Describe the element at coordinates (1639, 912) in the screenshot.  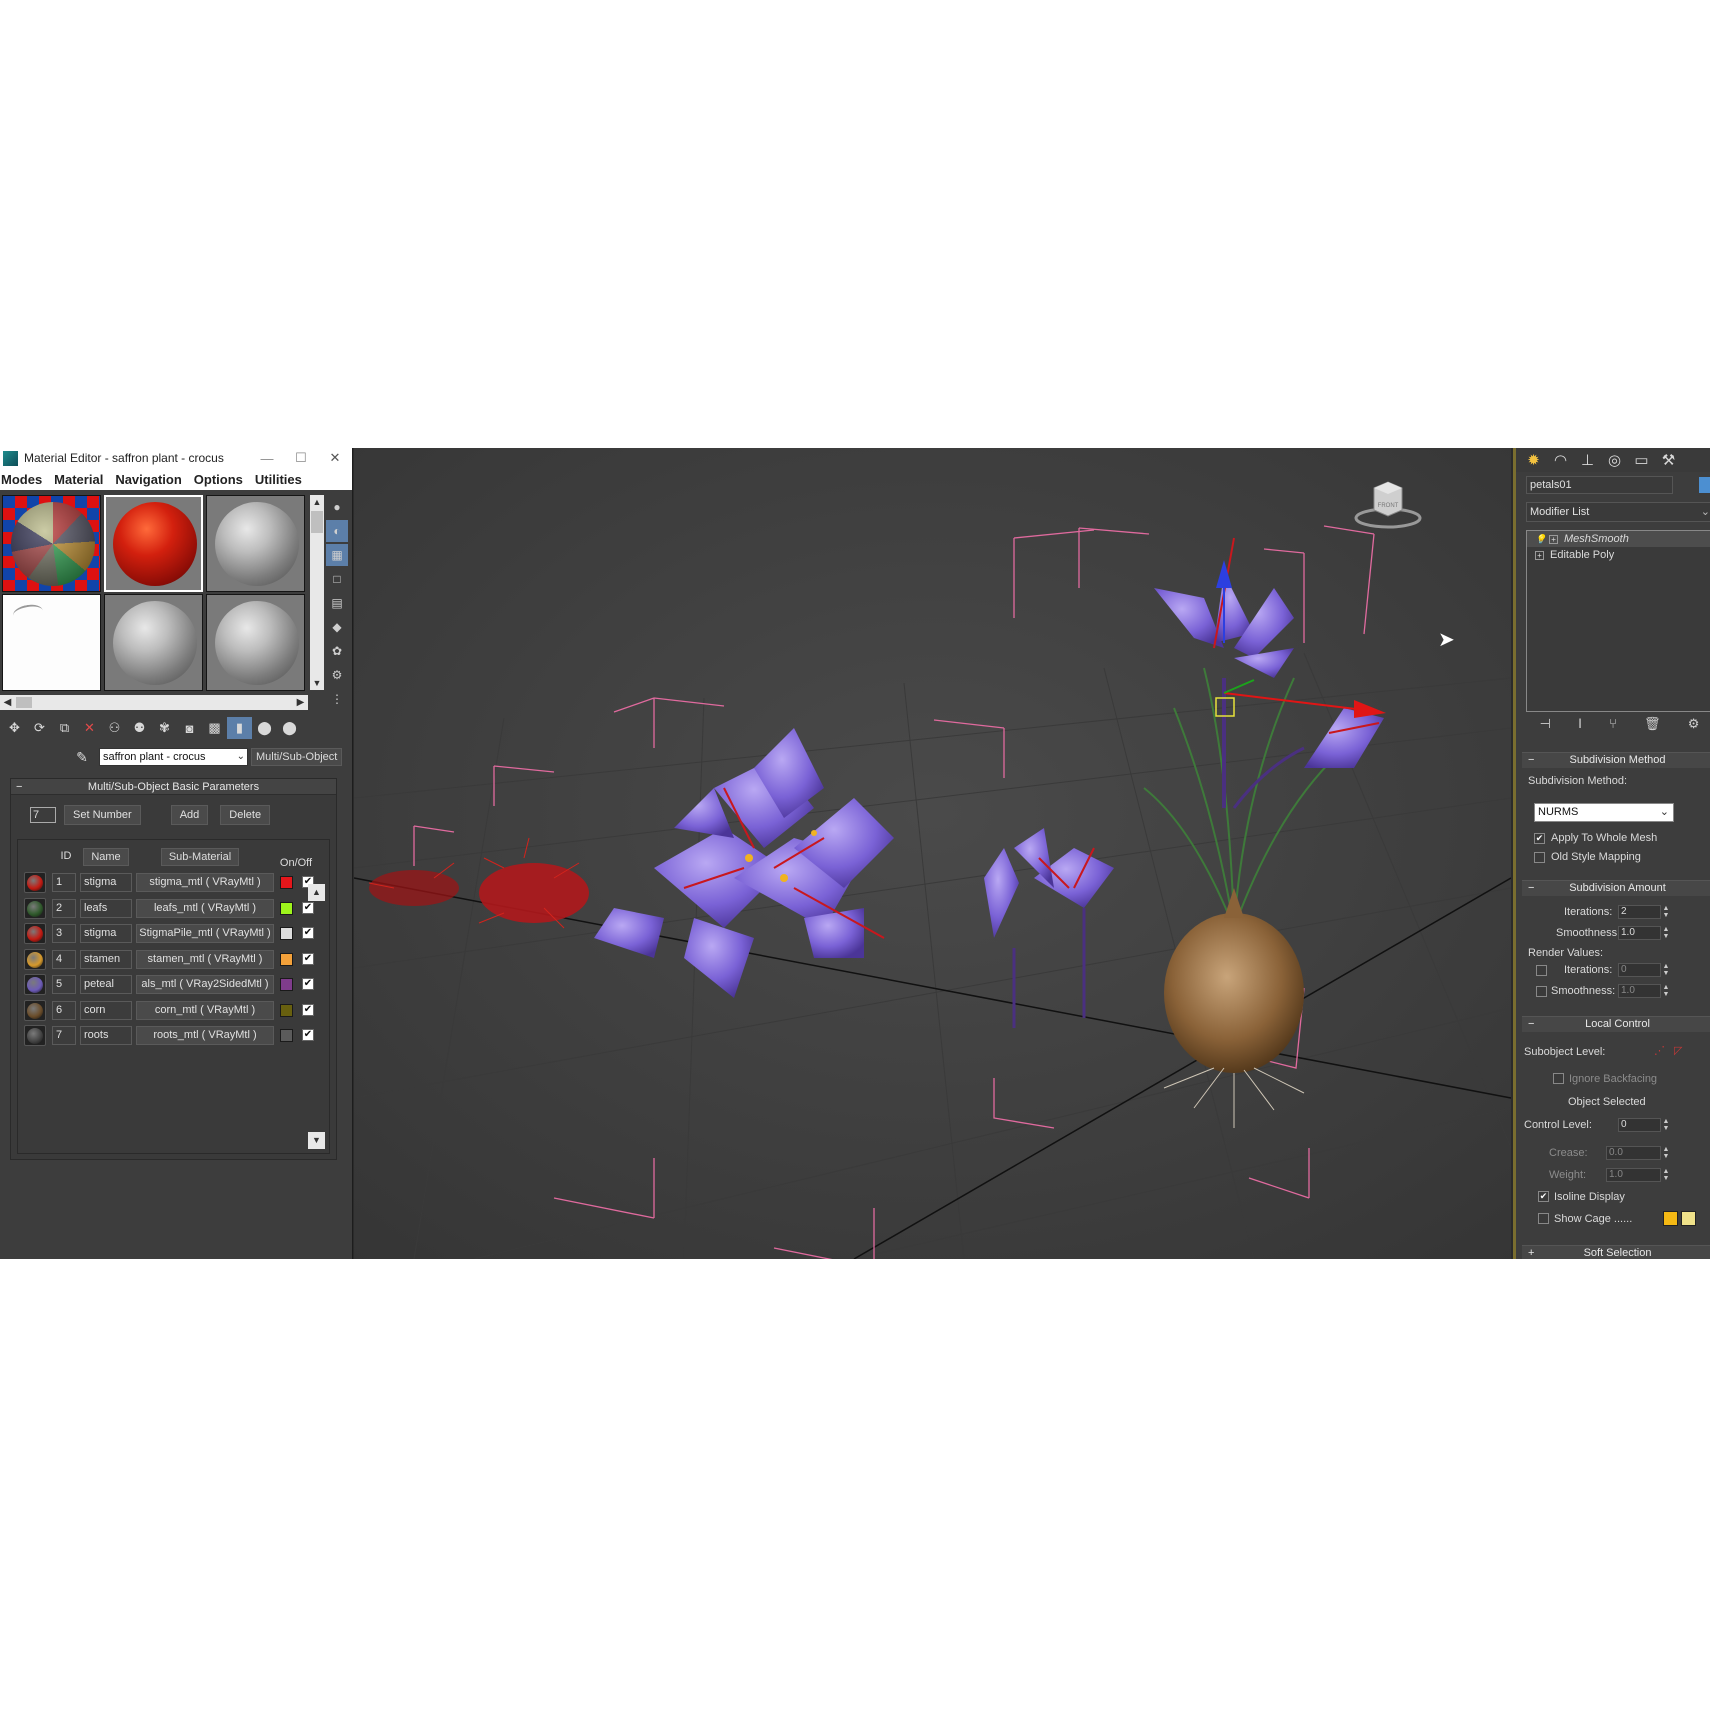
I see `iterations-input: 2` at that location.